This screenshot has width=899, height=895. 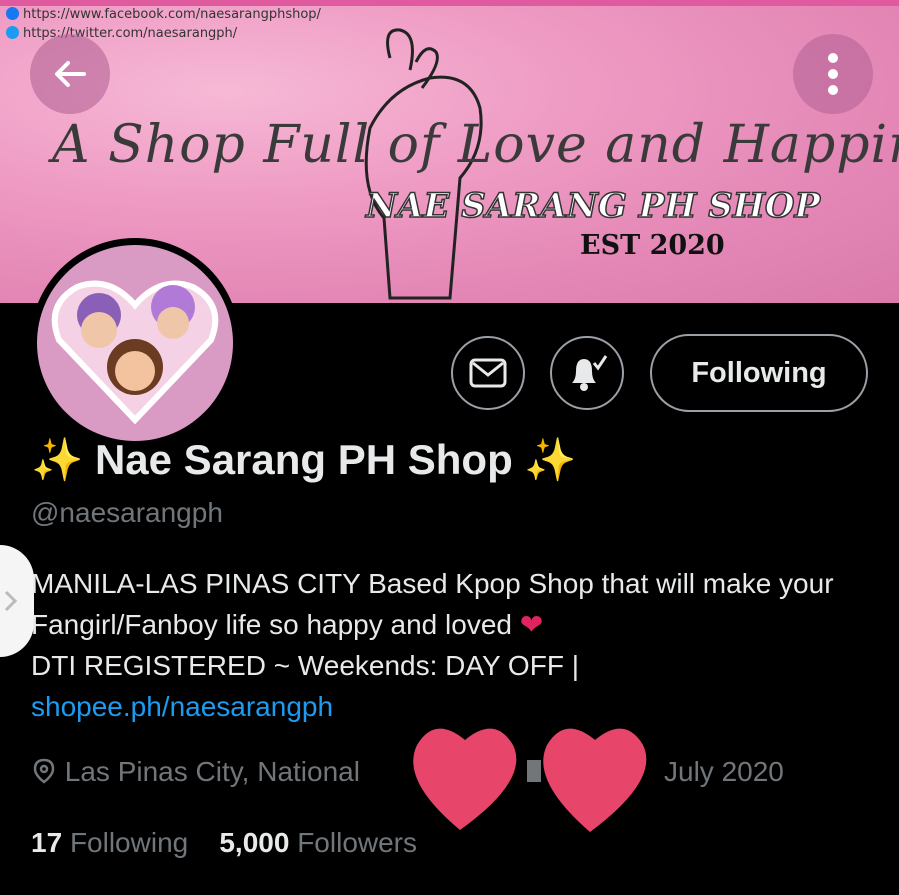 What do you see at coordinates (12, 13) in the screenshot?
I see `facebook-icon` at bounding box center [12, 13].